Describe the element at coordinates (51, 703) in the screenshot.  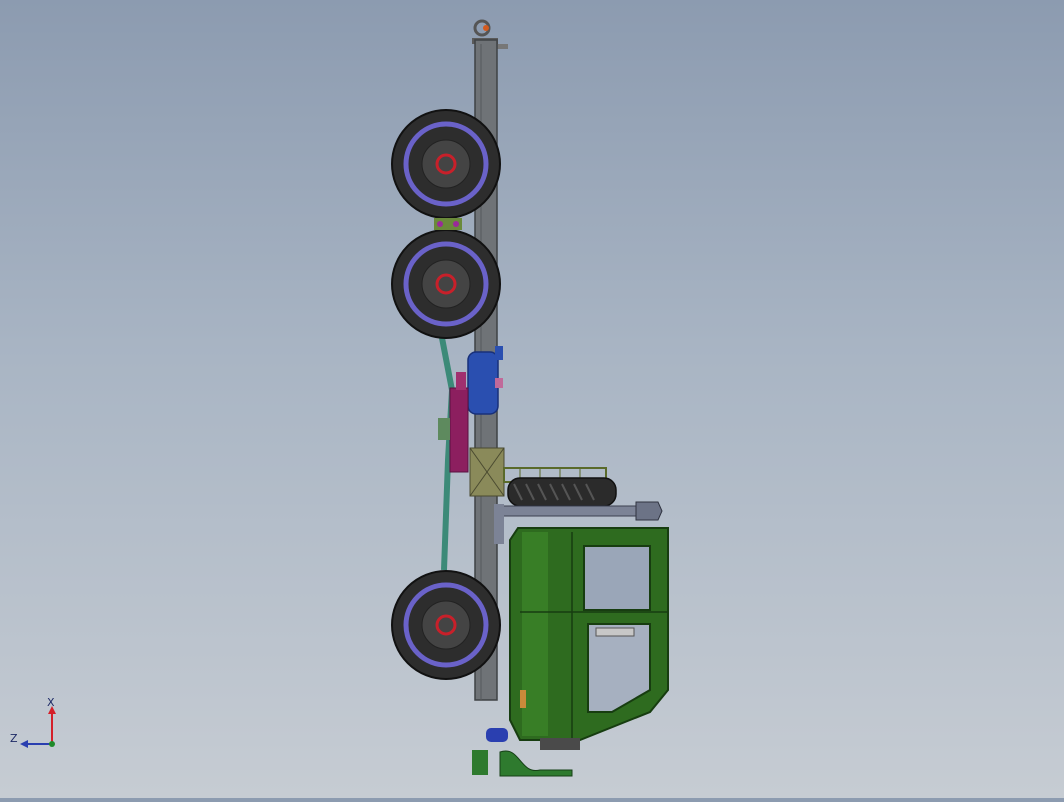
I see `x-axis-label: X` at that location.